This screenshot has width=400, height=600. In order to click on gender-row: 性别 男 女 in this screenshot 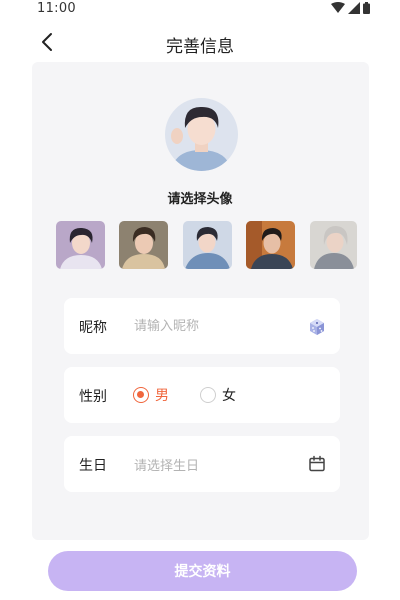, I will do `click(202, 395)`.